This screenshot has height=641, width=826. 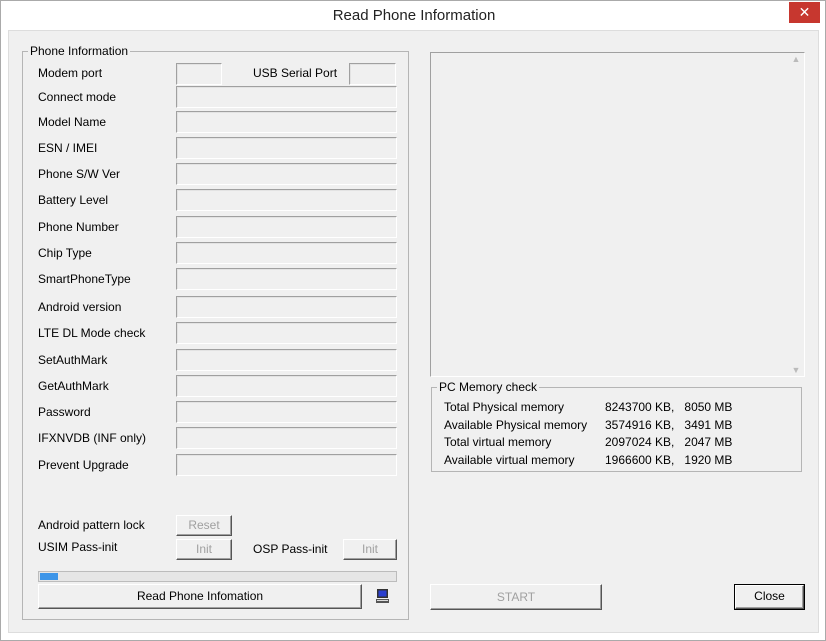 I want to click on pattern-lock-label: Android pattern lock, so click(x=91, y=525).